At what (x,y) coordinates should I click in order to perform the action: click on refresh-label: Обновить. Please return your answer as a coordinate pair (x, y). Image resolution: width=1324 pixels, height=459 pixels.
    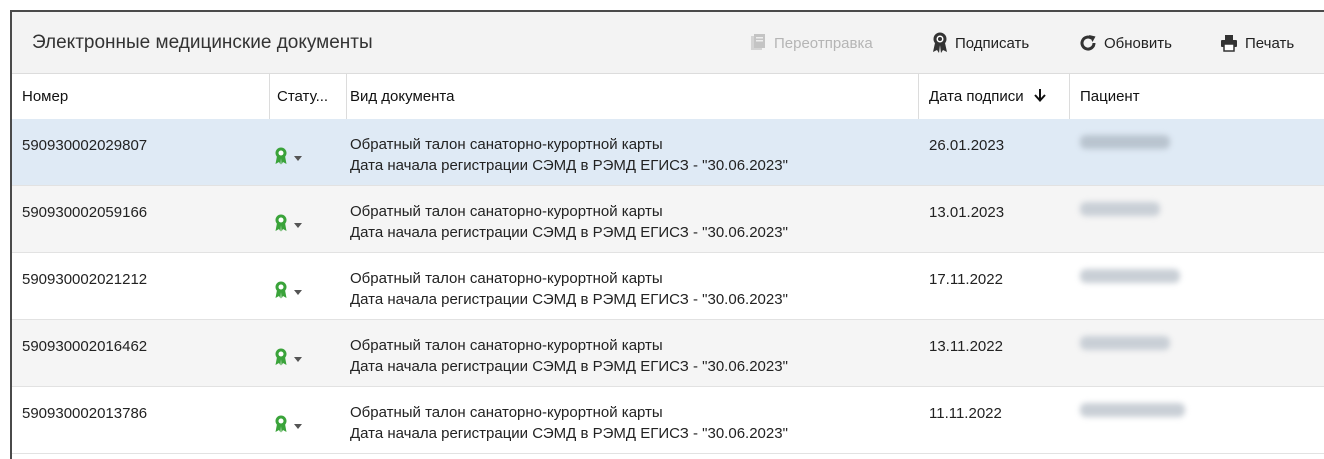
    Looking at the image, I should click on (1138, 43).